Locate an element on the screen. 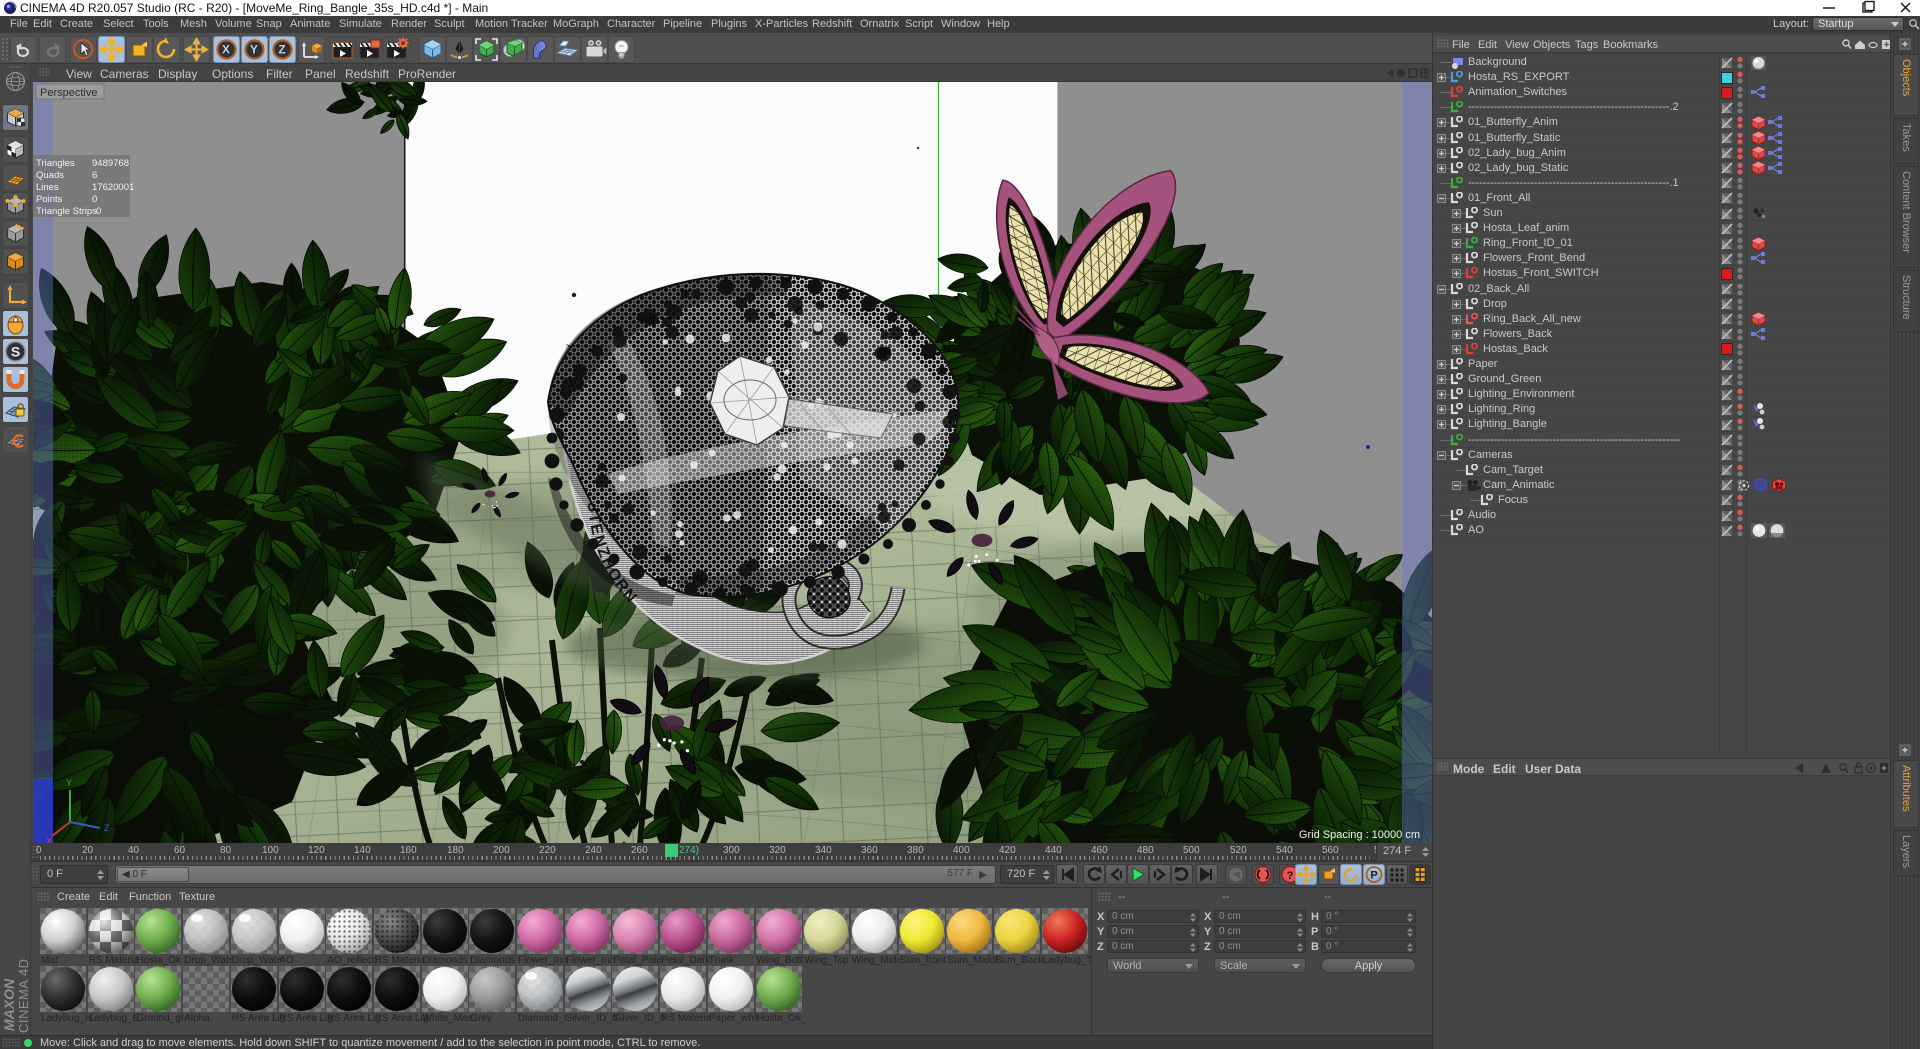  svg-text: P is located at coordinates (1373, 876).